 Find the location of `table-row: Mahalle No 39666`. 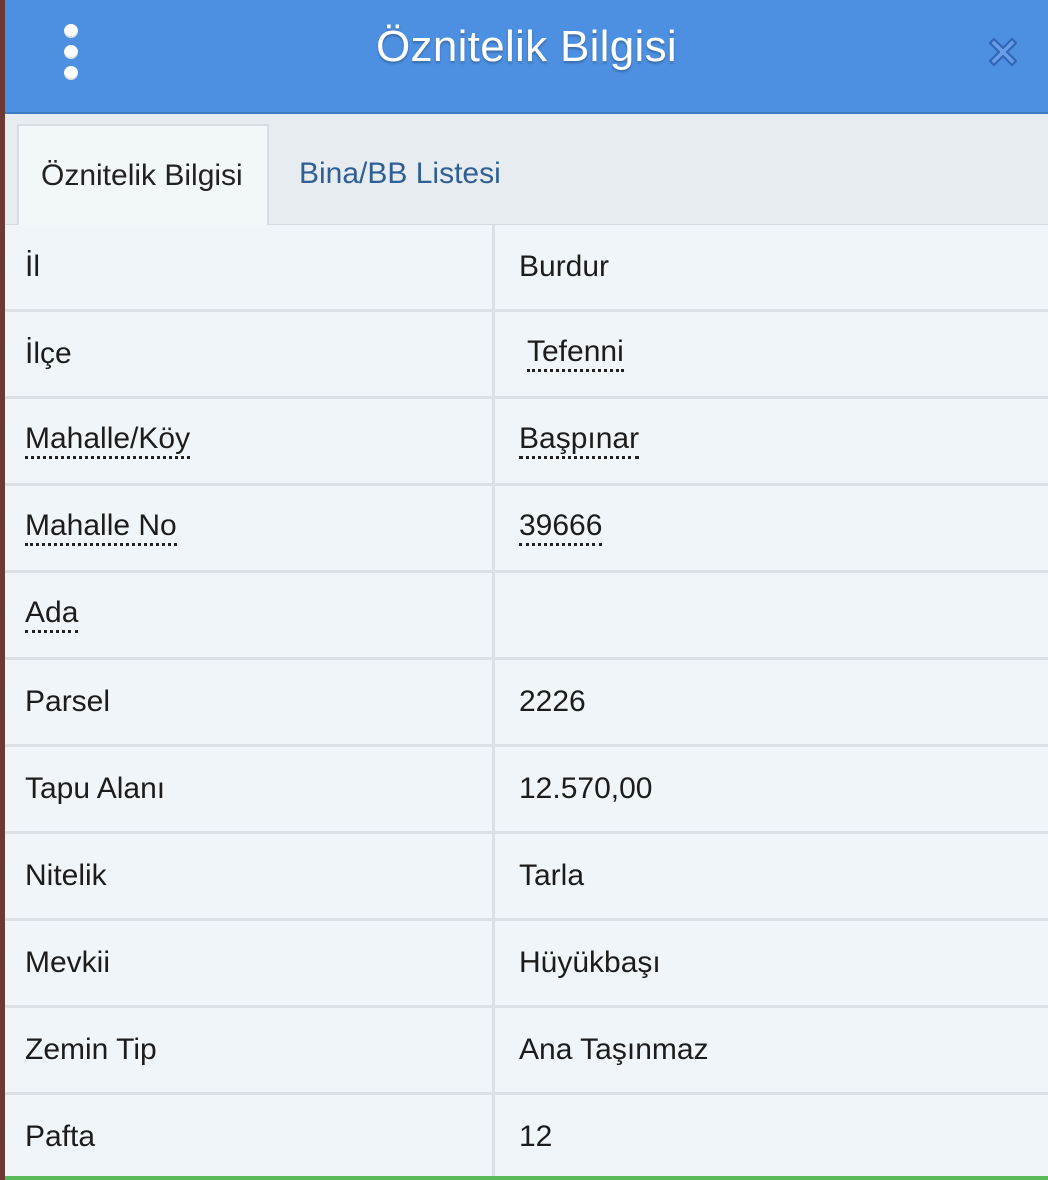

table-row: Mahalle No 39666 is located at coordinates (526, 529).